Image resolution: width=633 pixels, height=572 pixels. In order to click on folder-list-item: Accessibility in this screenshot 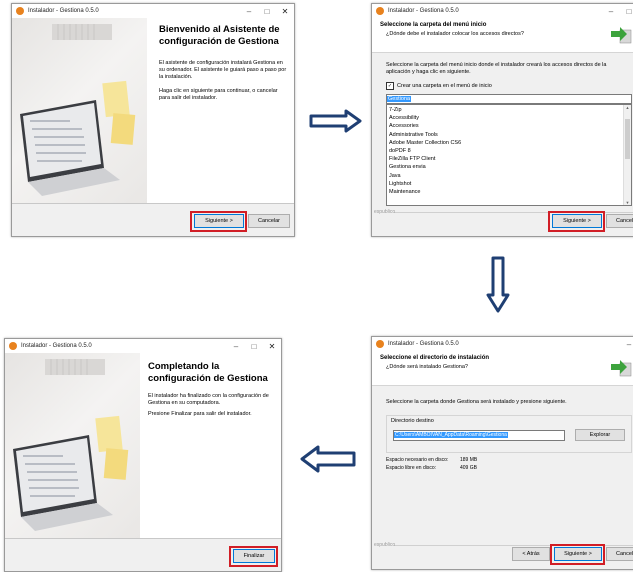, I will do `click(506, 118)`.